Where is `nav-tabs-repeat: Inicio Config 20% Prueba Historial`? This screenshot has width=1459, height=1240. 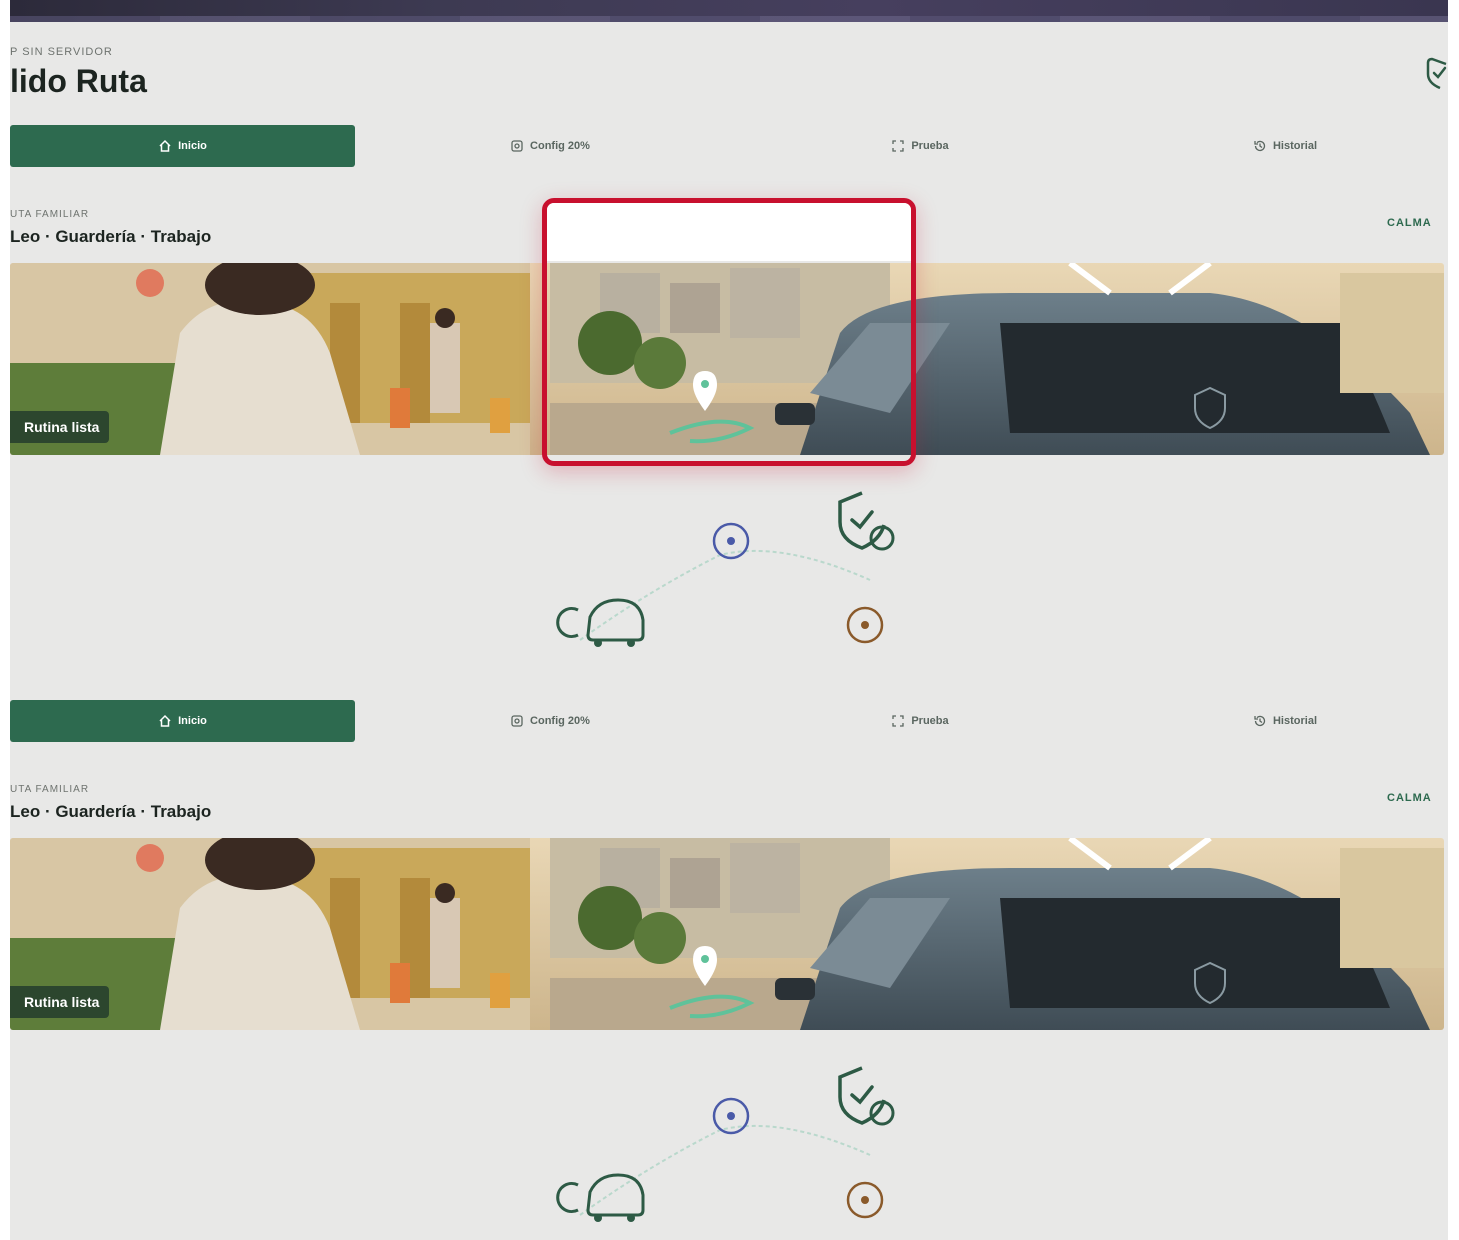
nav-tabs-repeat: Inicio Config 20% Prueba Historial is located at coordinates (729, 721).